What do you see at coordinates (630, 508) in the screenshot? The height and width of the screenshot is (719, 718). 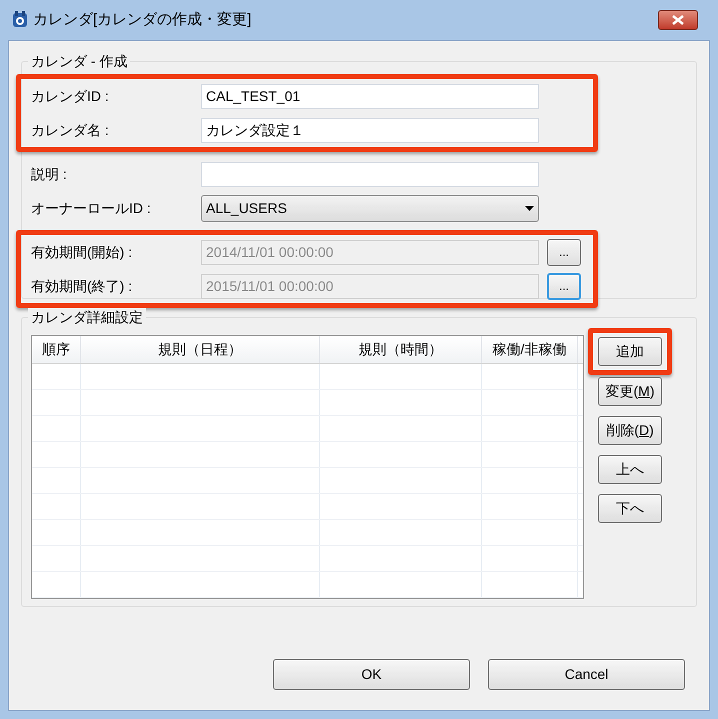 I see `side-button: 下へ` at bounding box center [630, 508].